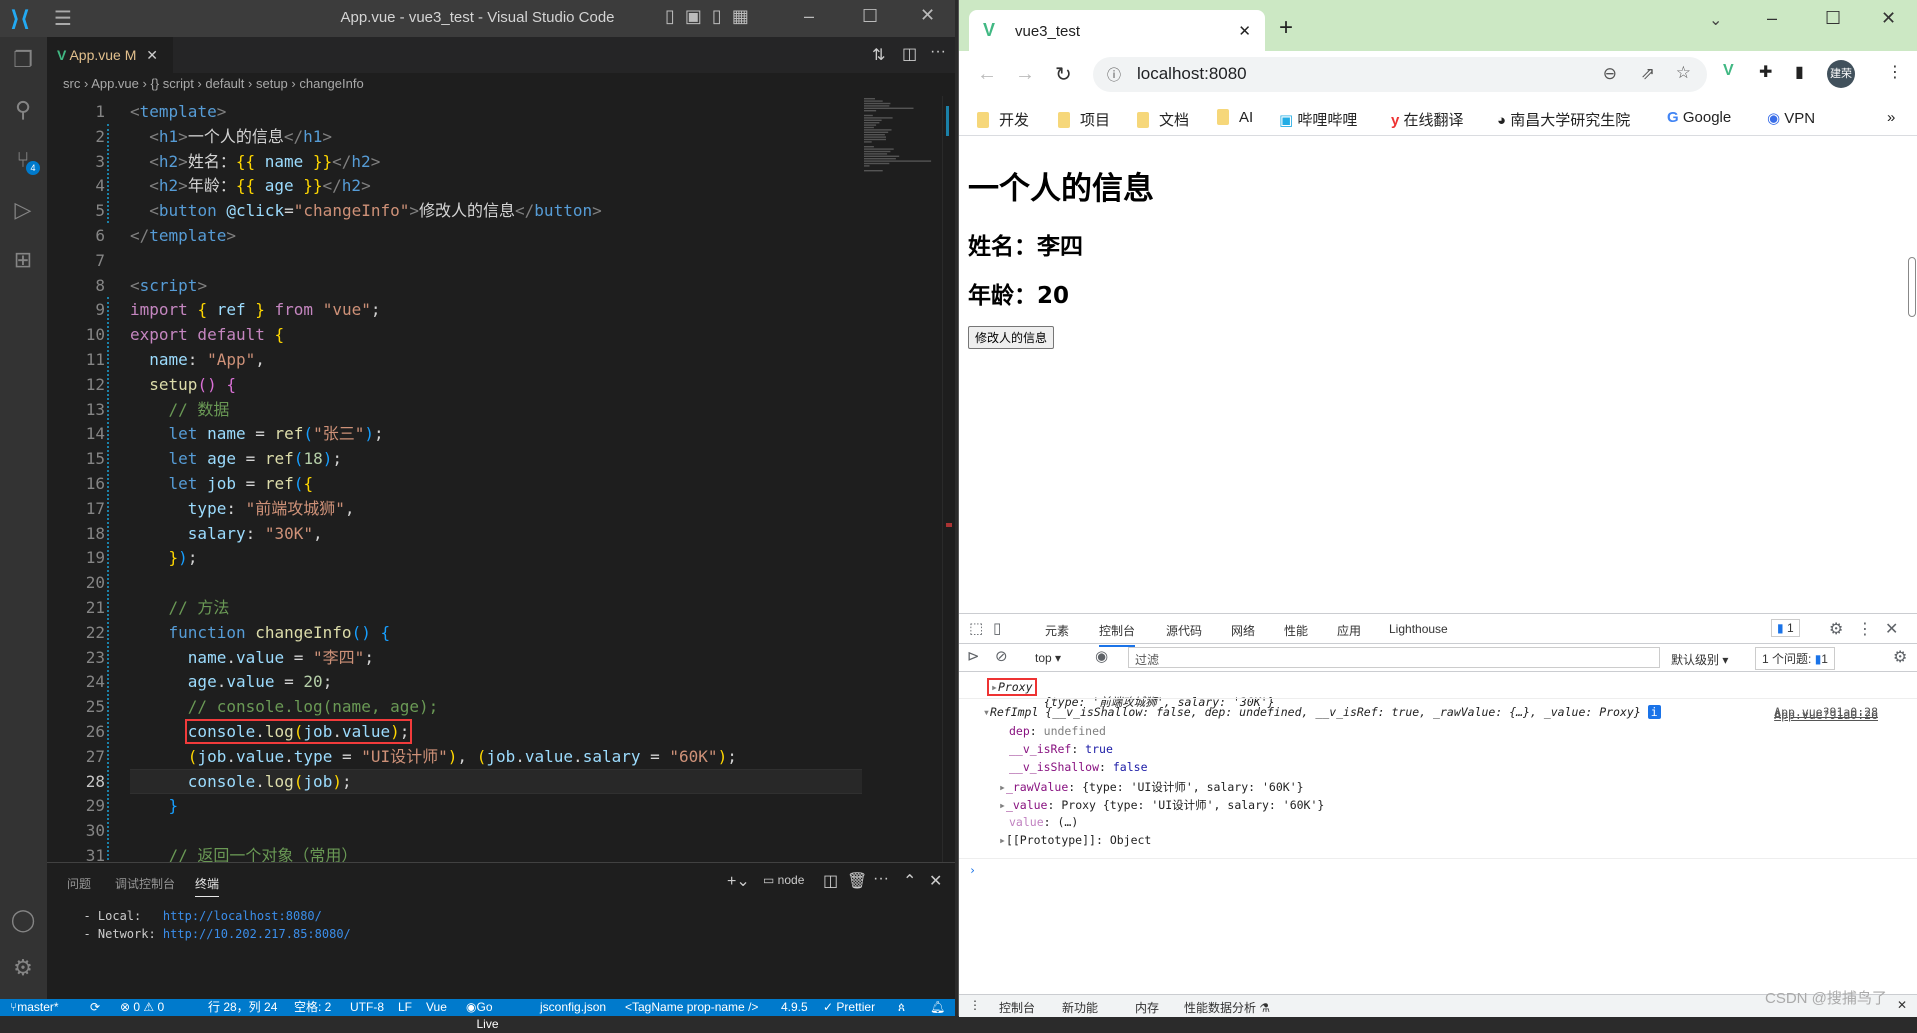 This screenshot has width=1917, height=1033. What do you see at coordinates (938, 52) in the screenshot?
I see `more-actions-icon: ···` at bounding box center [938, 52].